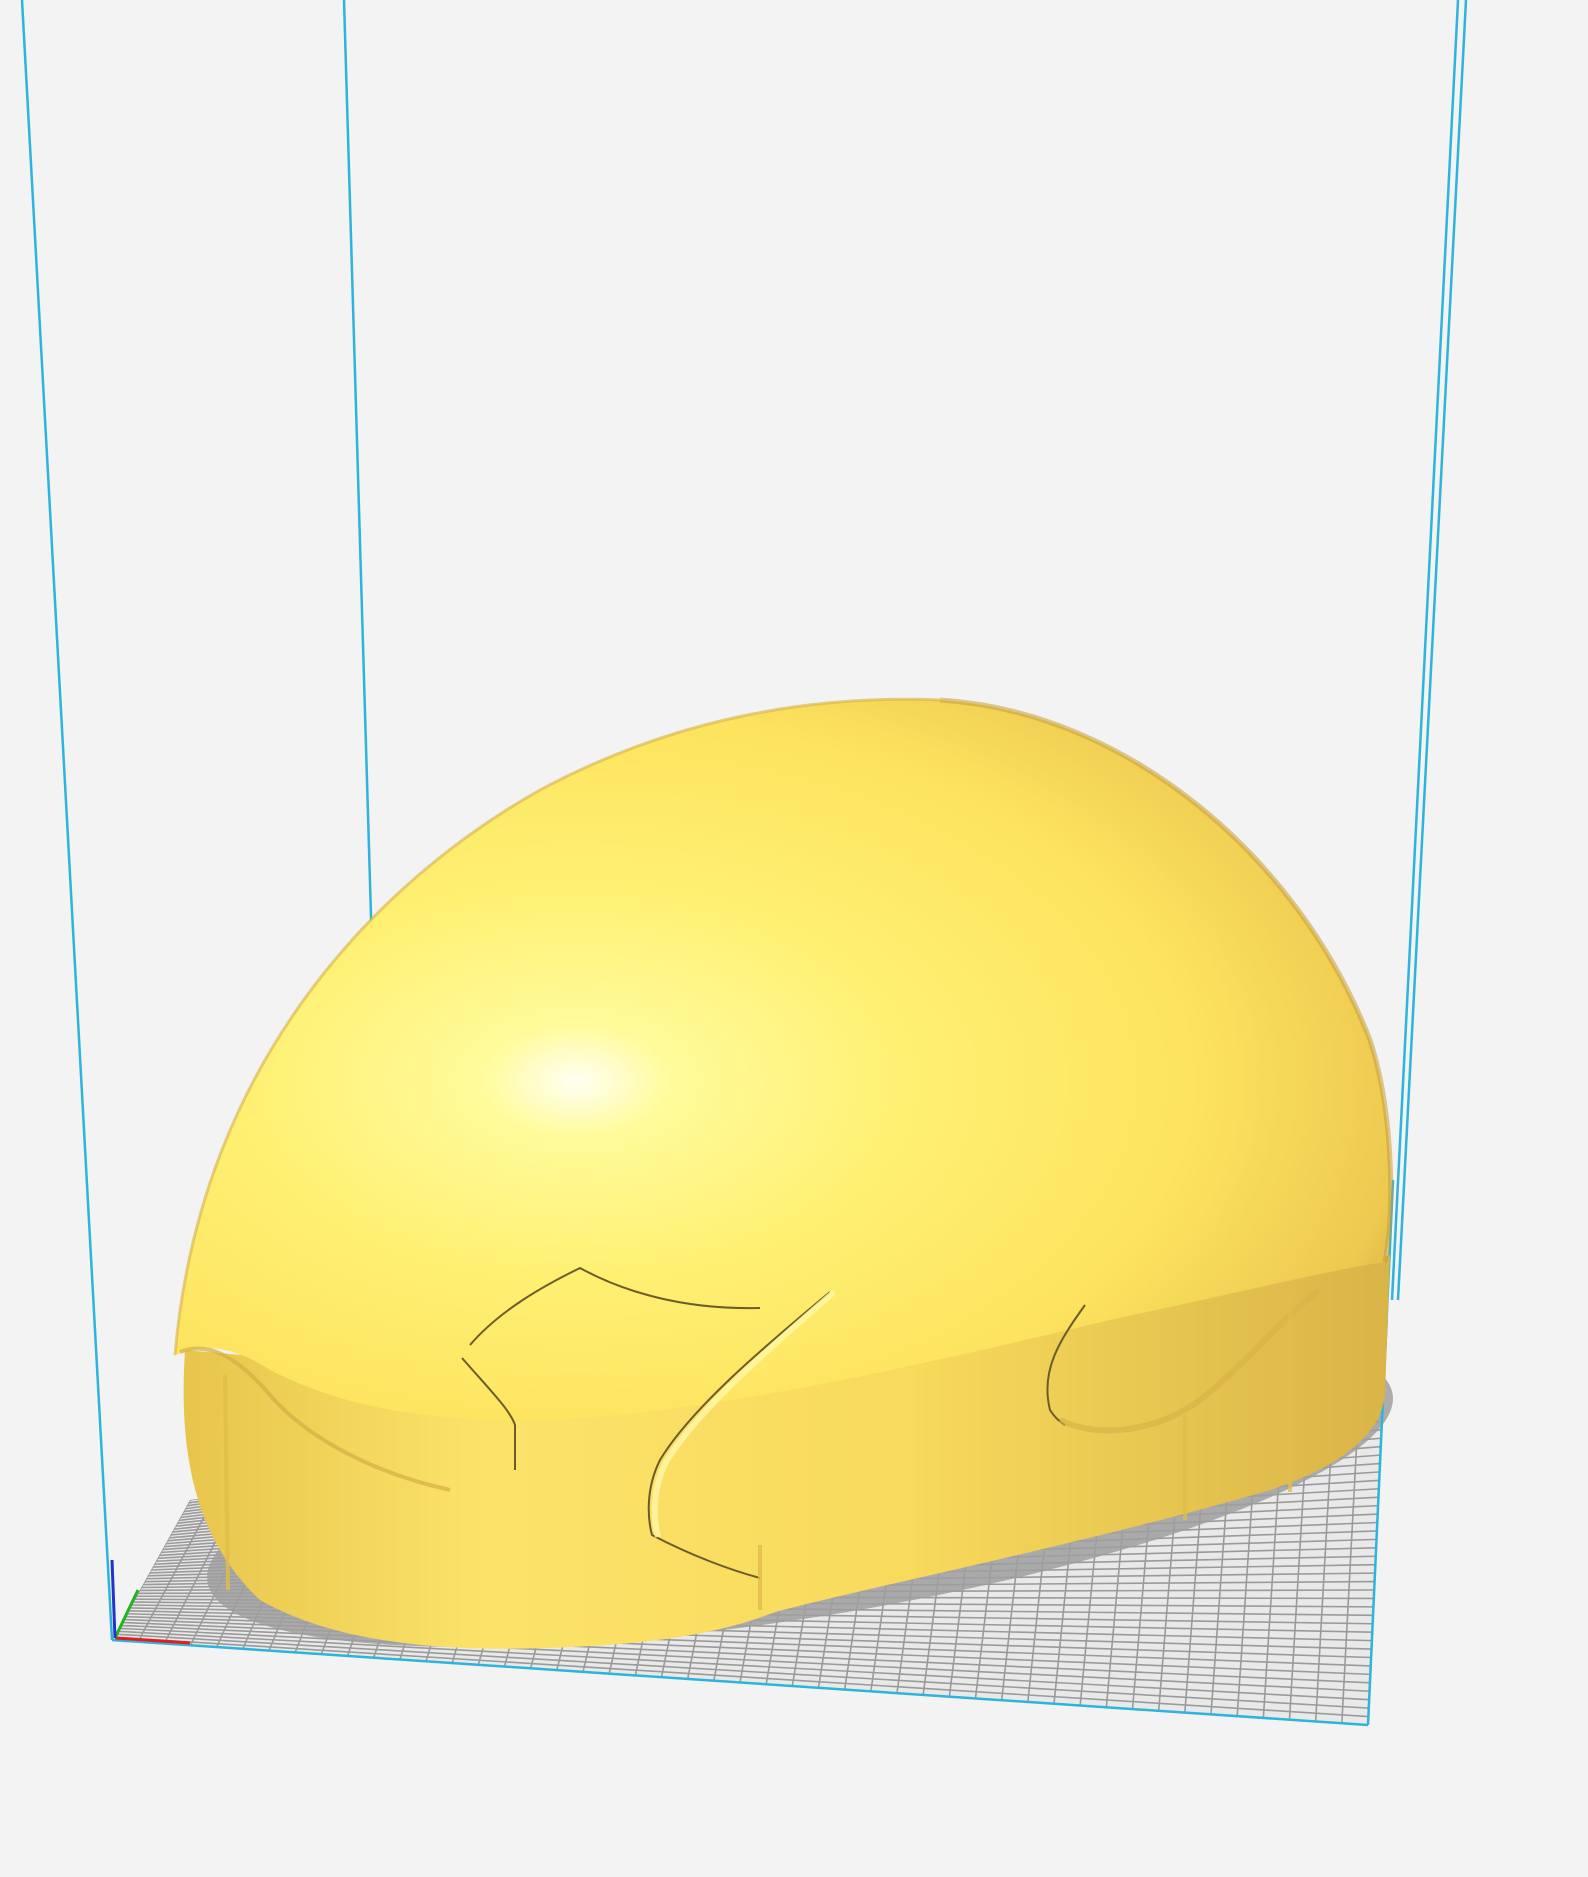 Image resolution: width=1588 pixels, height=1877 pixels. Describe the element at coordinates (358, 475) in the screenshot. I see `build-volume-edge-back-left` at that location.